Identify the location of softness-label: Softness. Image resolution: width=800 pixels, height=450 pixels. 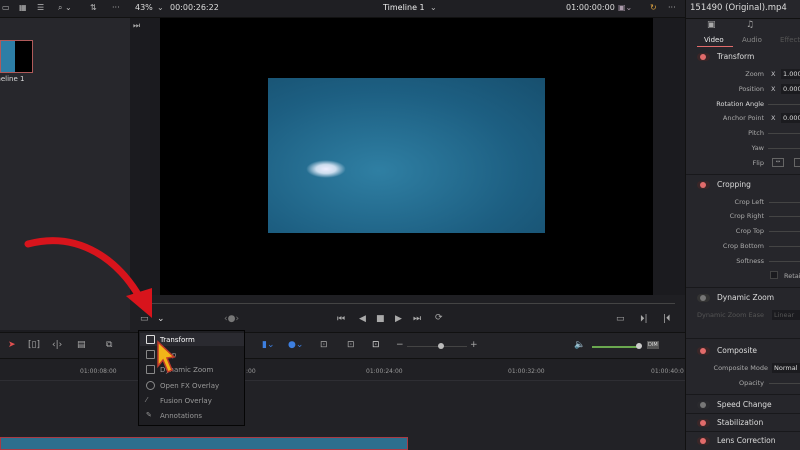
(750, 261).